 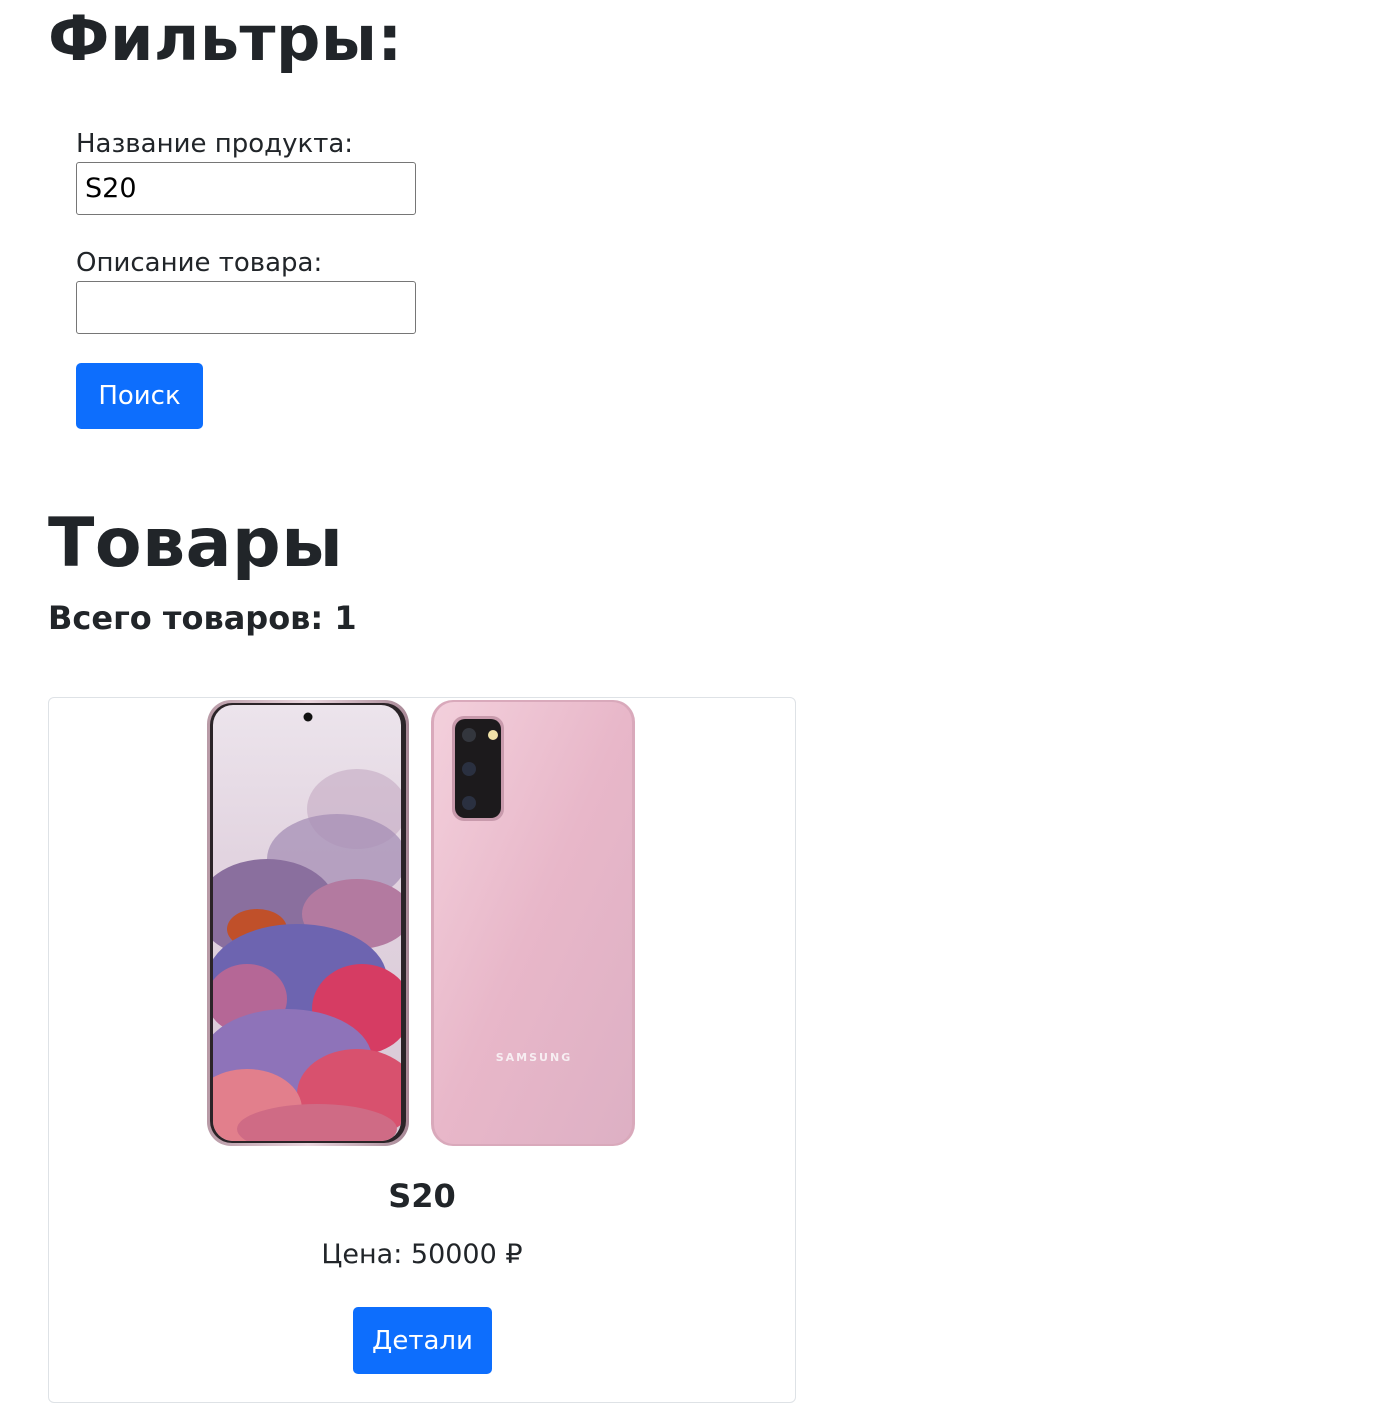 What do you see at coordinates (186, 618) in the screenshot?
I see `total-count-label: Всего товаров:` at bounding box center [186, 618].